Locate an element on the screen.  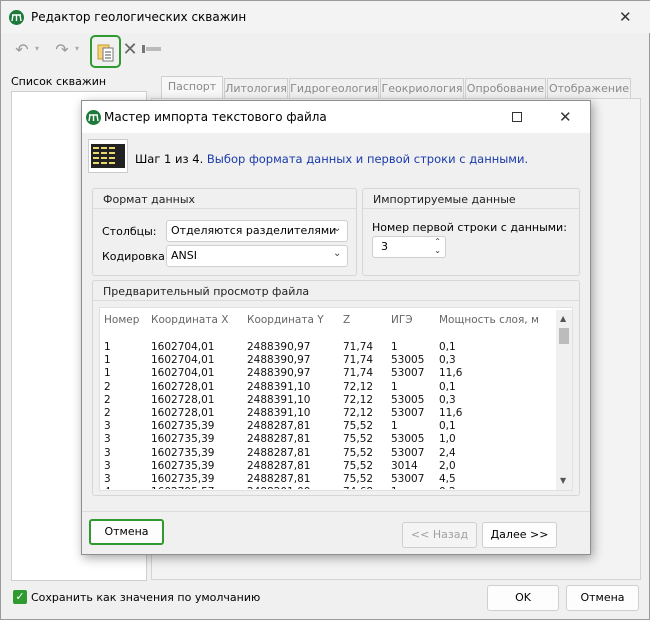
chevron-down-icon: ⌄ is located at coordinates (337, 228).